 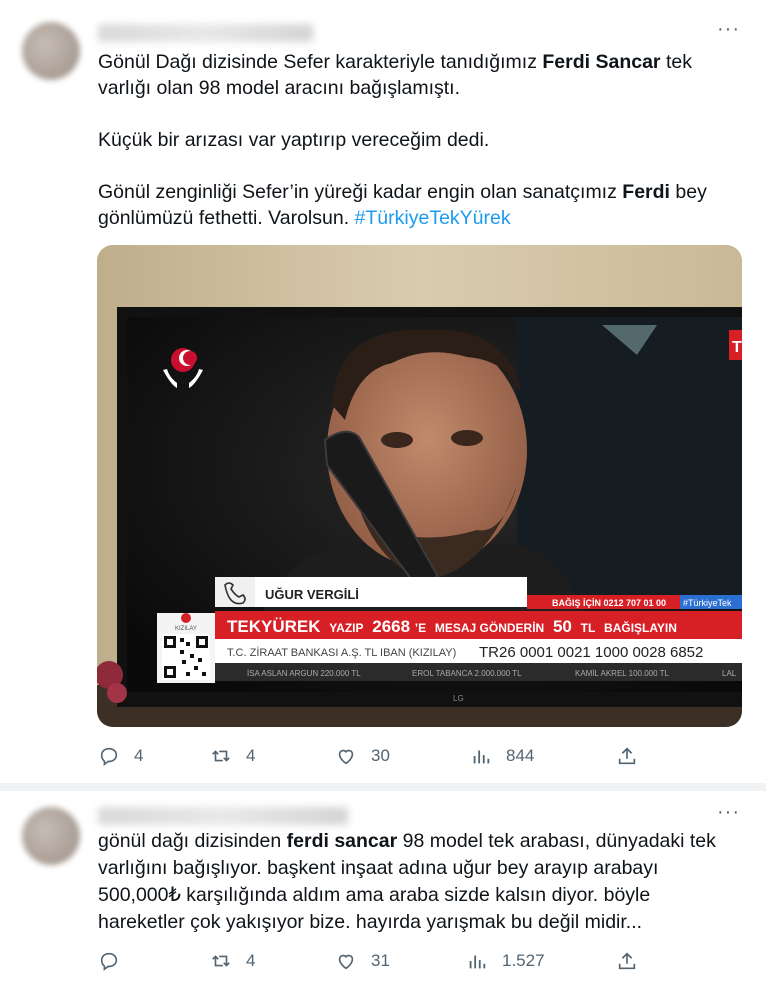 I want to click on like-button: 30, so click(x=362, y=756).